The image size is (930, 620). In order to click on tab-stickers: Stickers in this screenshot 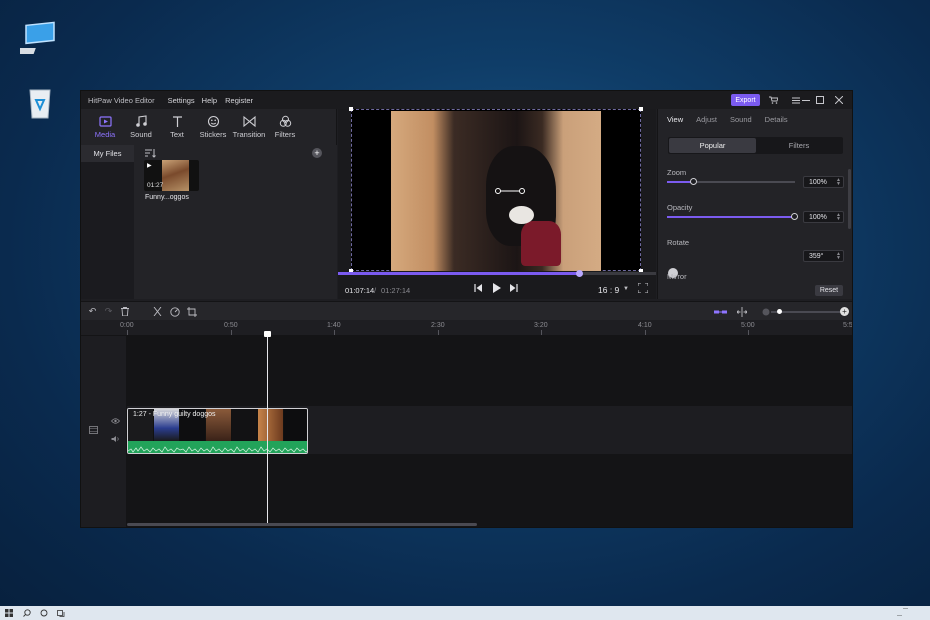, I will do `click(213, 127)`.